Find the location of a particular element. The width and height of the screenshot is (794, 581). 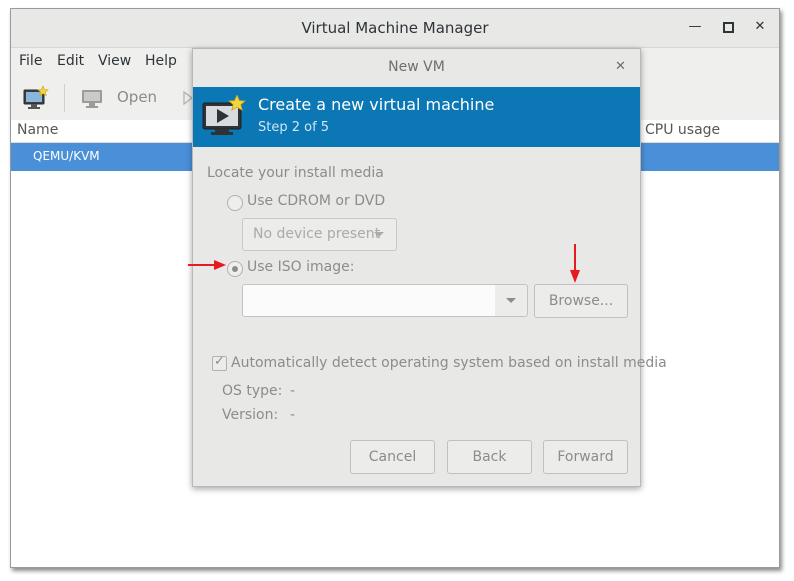

back-button: Back is located at coordinates (489, 457).